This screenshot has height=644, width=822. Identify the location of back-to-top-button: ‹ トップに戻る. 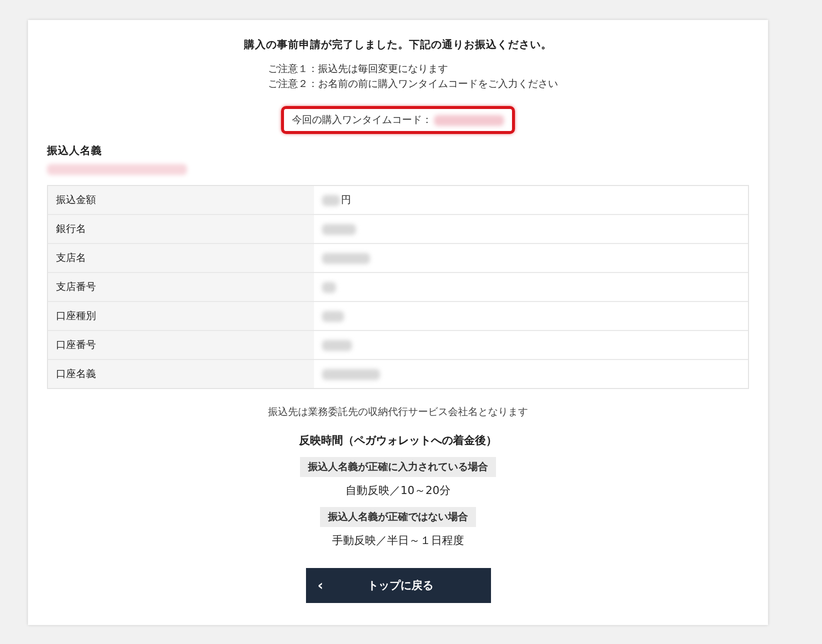
(398, 585).